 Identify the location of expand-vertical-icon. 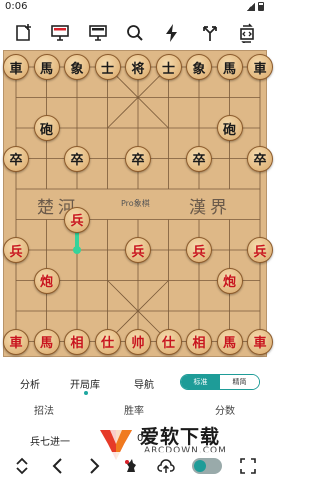
(22, 466).